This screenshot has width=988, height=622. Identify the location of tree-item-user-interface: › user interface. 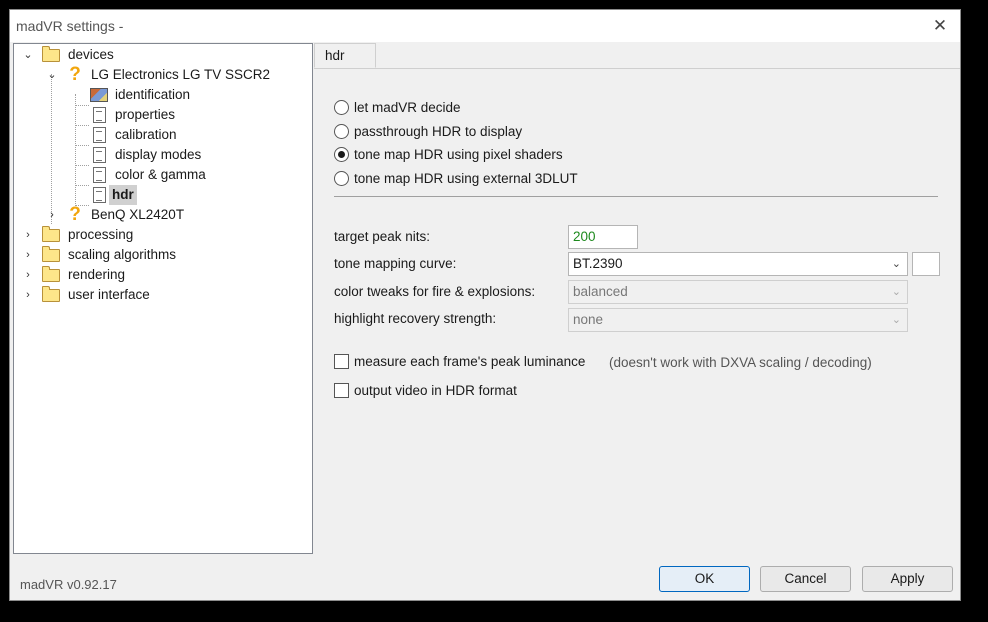
(162, 295).